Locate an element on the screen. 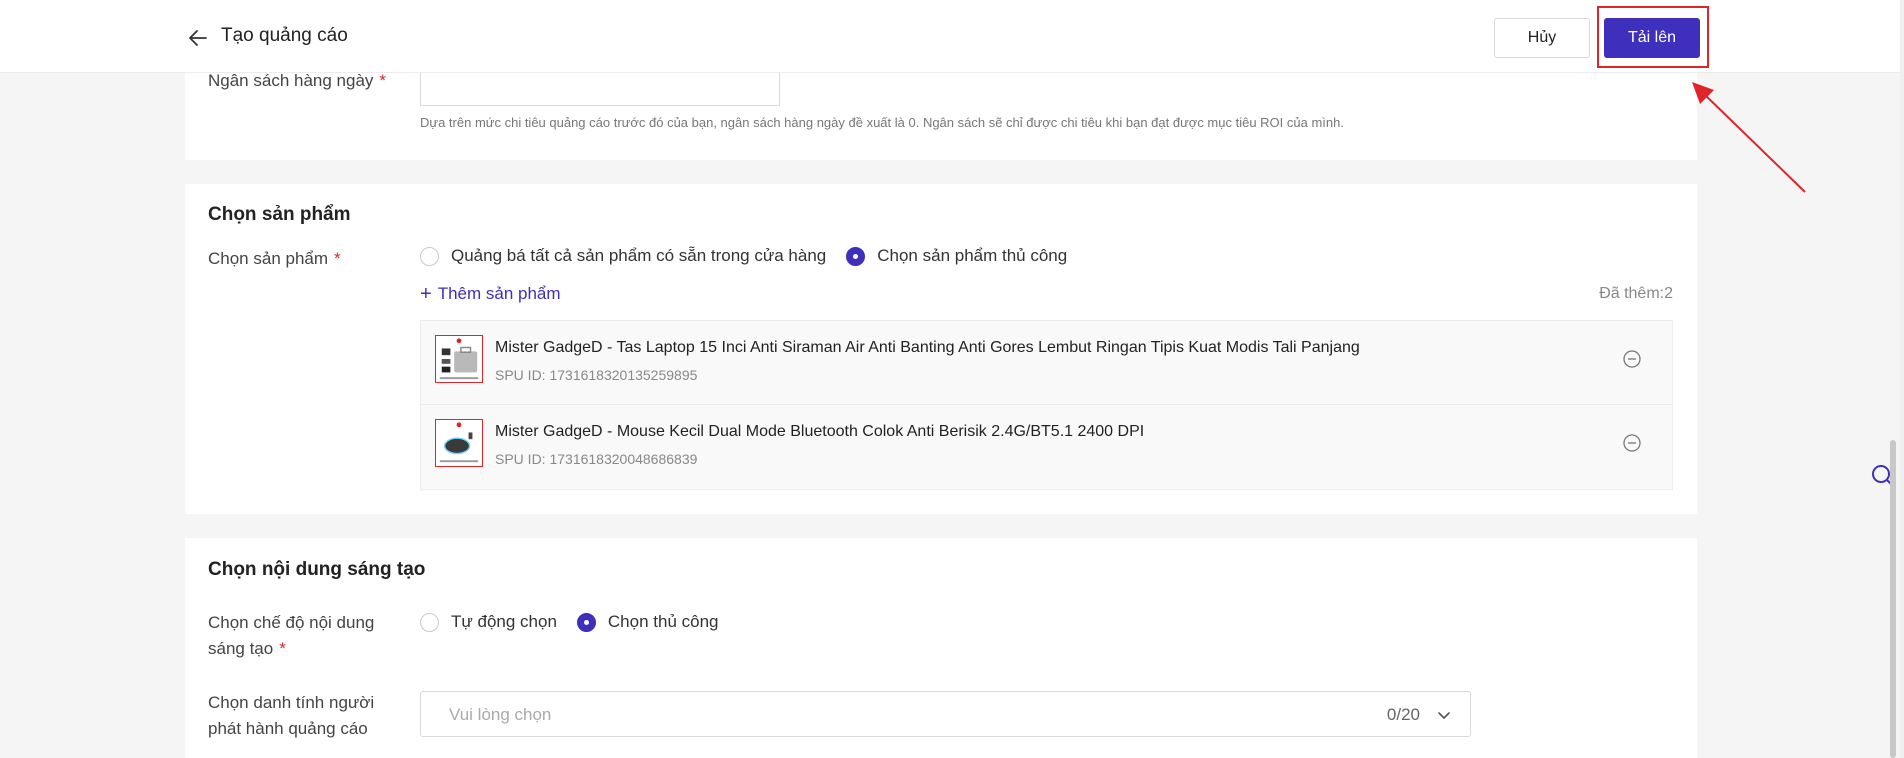 The image size is (1904, 758). creative-mode-label: Chọn chế độ nội dung sáng tạo * is located at coordinates (291, 636).